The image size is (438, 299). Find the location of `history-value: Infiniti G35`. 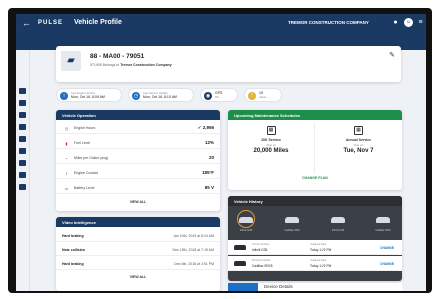

history-value: Infiniti G35 is located at coordinates (260, 250).